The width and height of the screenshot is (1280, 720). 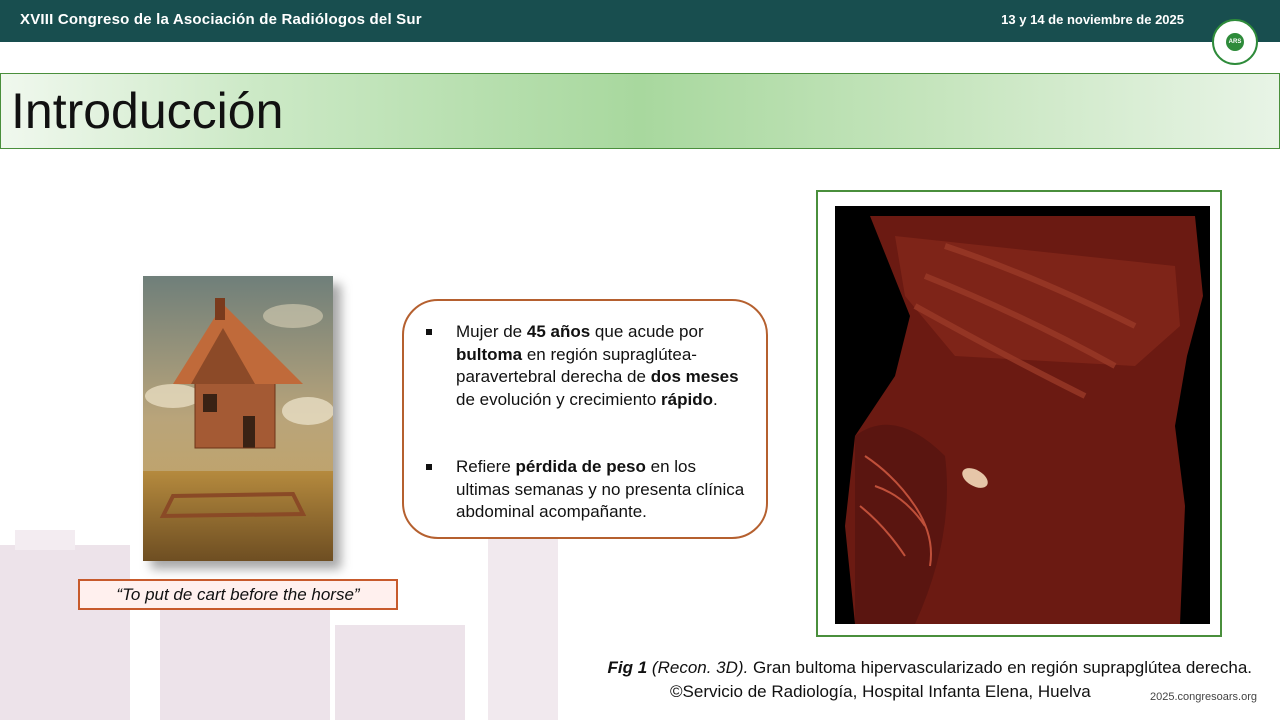 I want to click on bullet-segment: Refiere, so click(x=486, y=466).